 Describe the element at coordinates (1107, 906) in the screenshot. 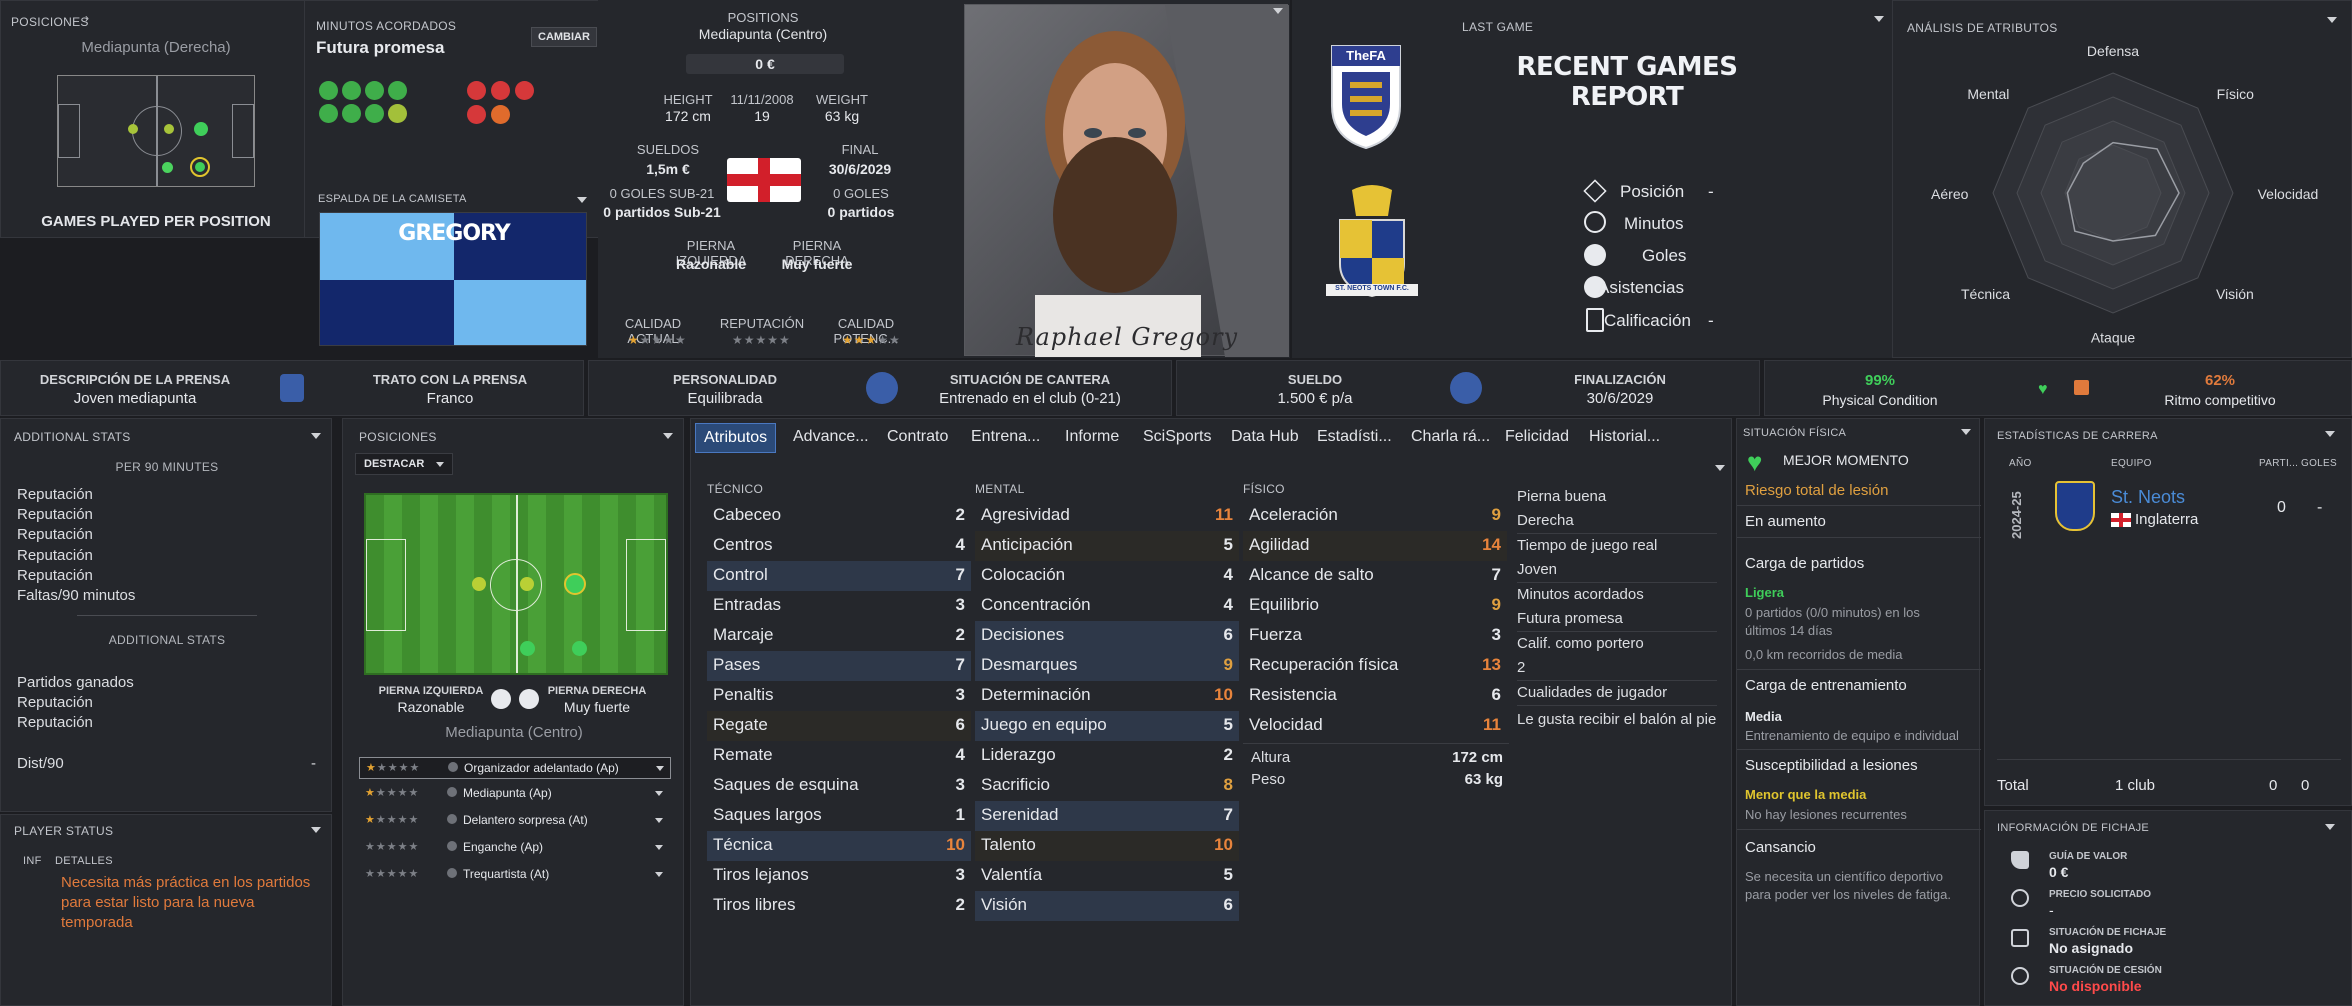

I see `attribute-row: Visión 6` at that location.